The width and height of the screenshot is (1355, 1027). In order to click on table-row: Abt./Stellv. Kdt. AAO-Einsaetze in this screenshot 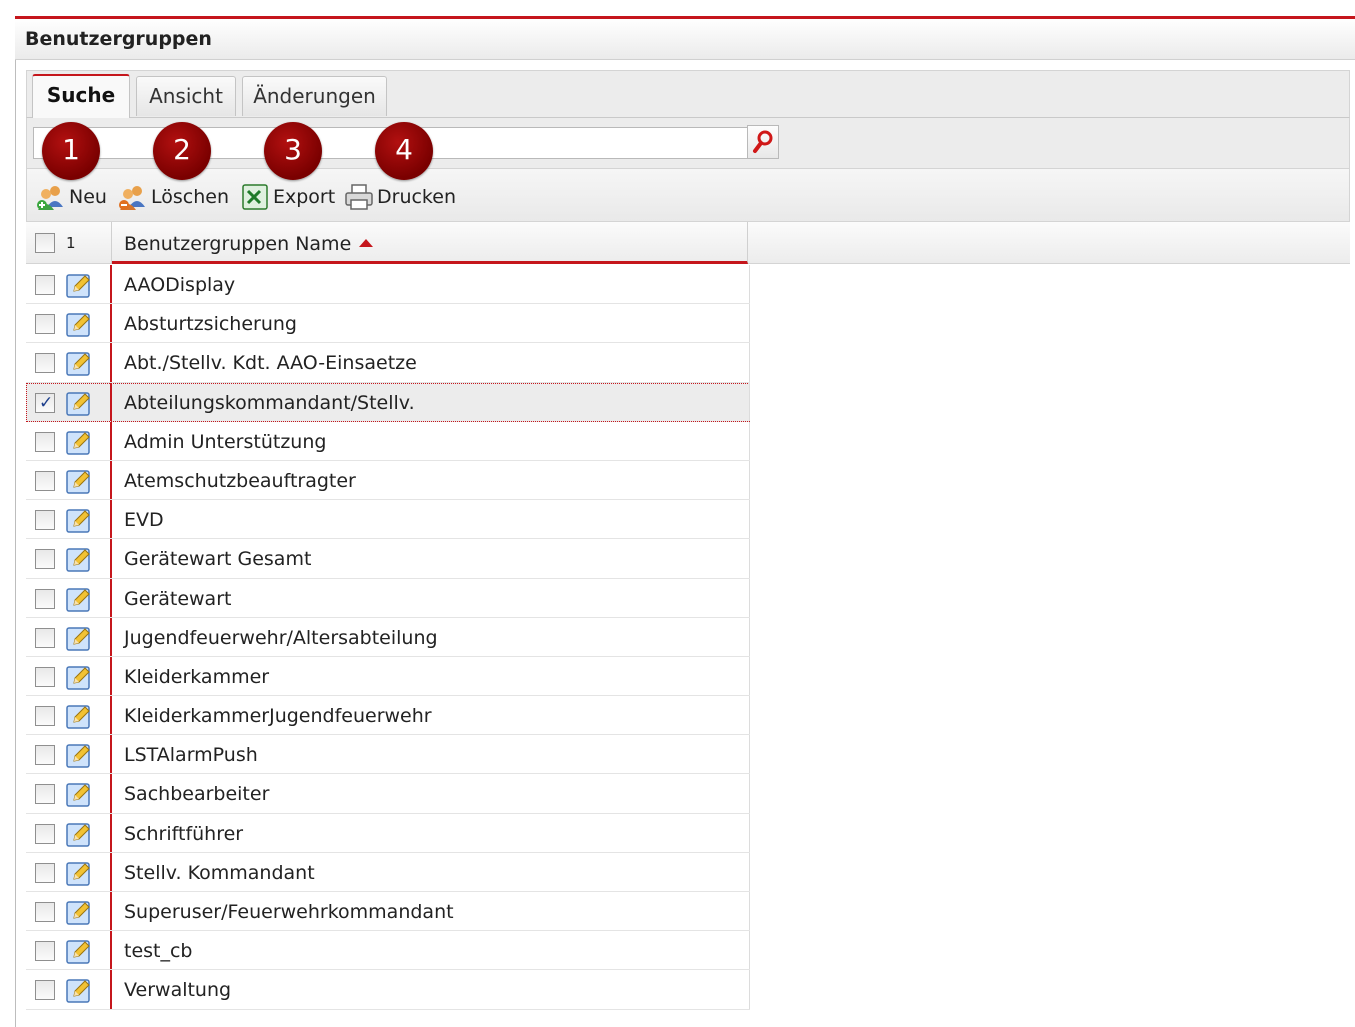, I will do `click(388, 363)`.